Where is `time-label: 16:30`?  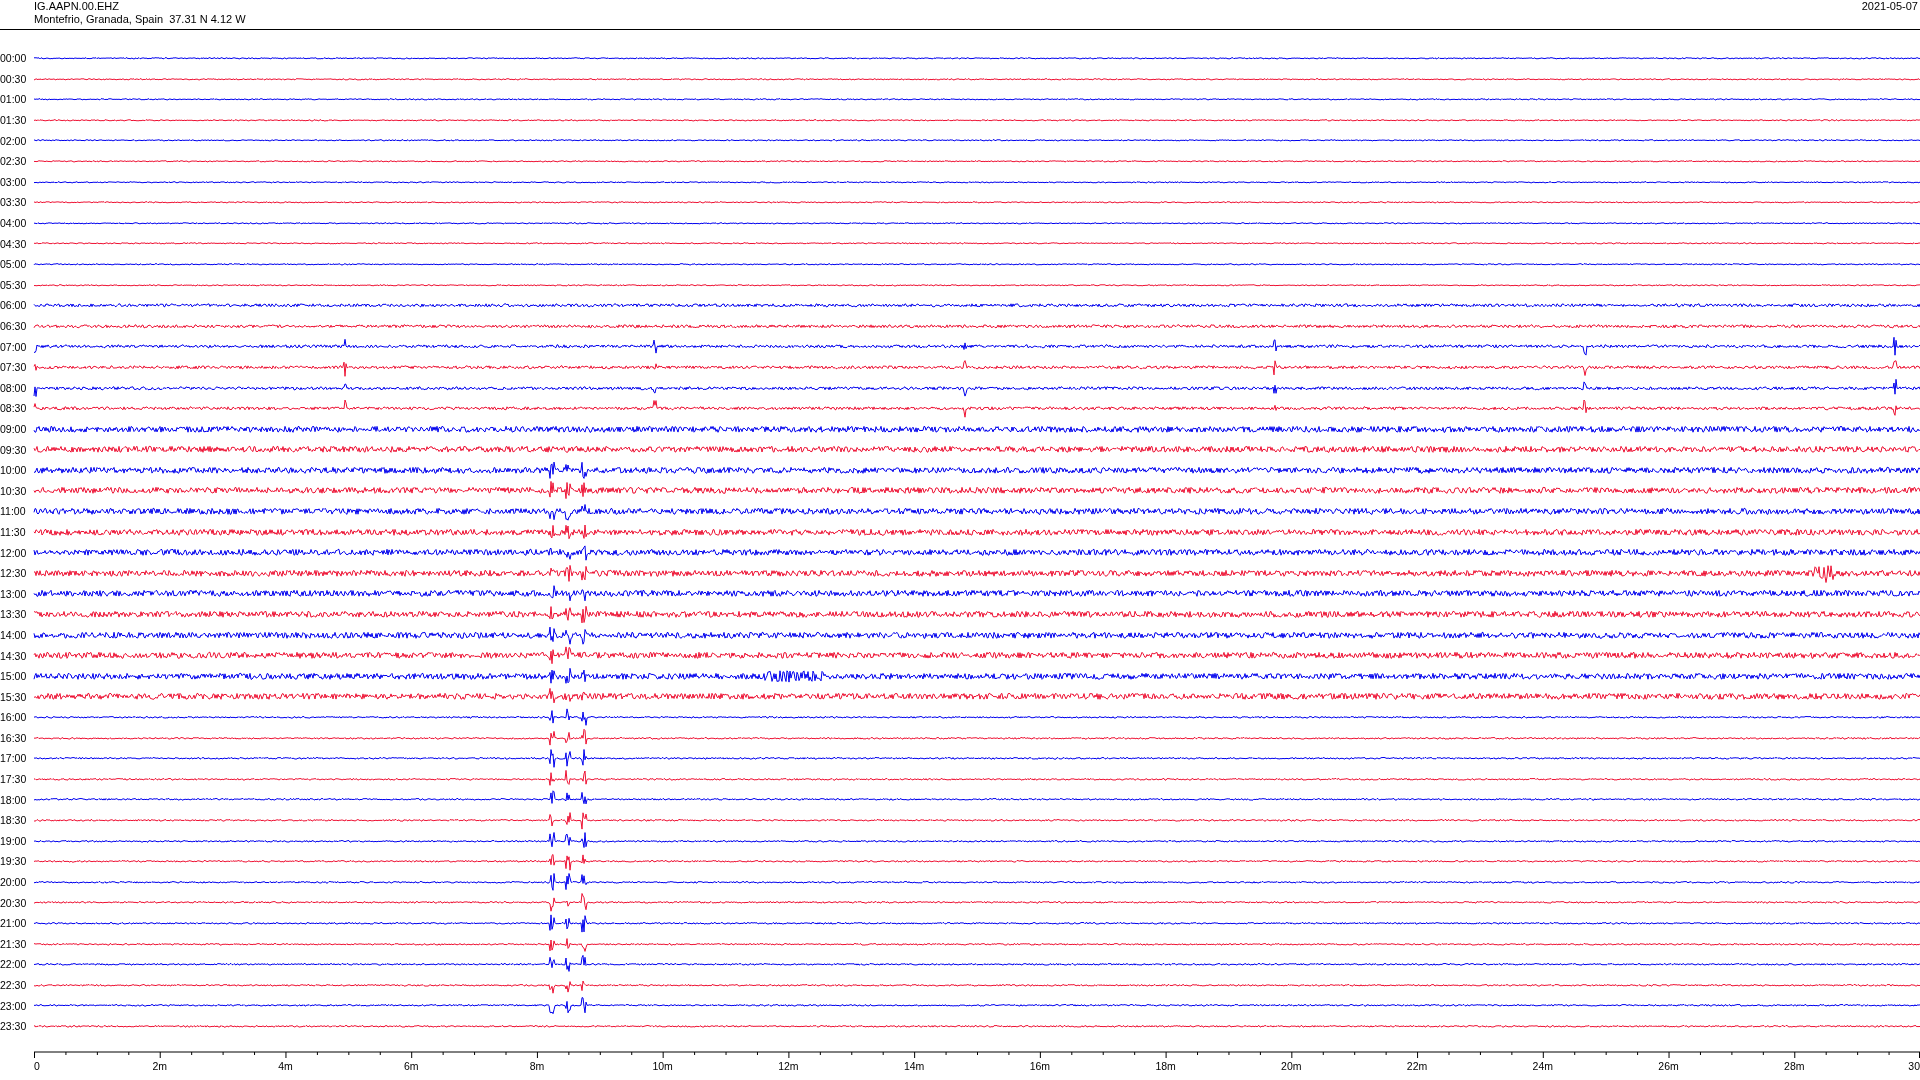 time-label: 16:30 is located at coordinates (14, 737).